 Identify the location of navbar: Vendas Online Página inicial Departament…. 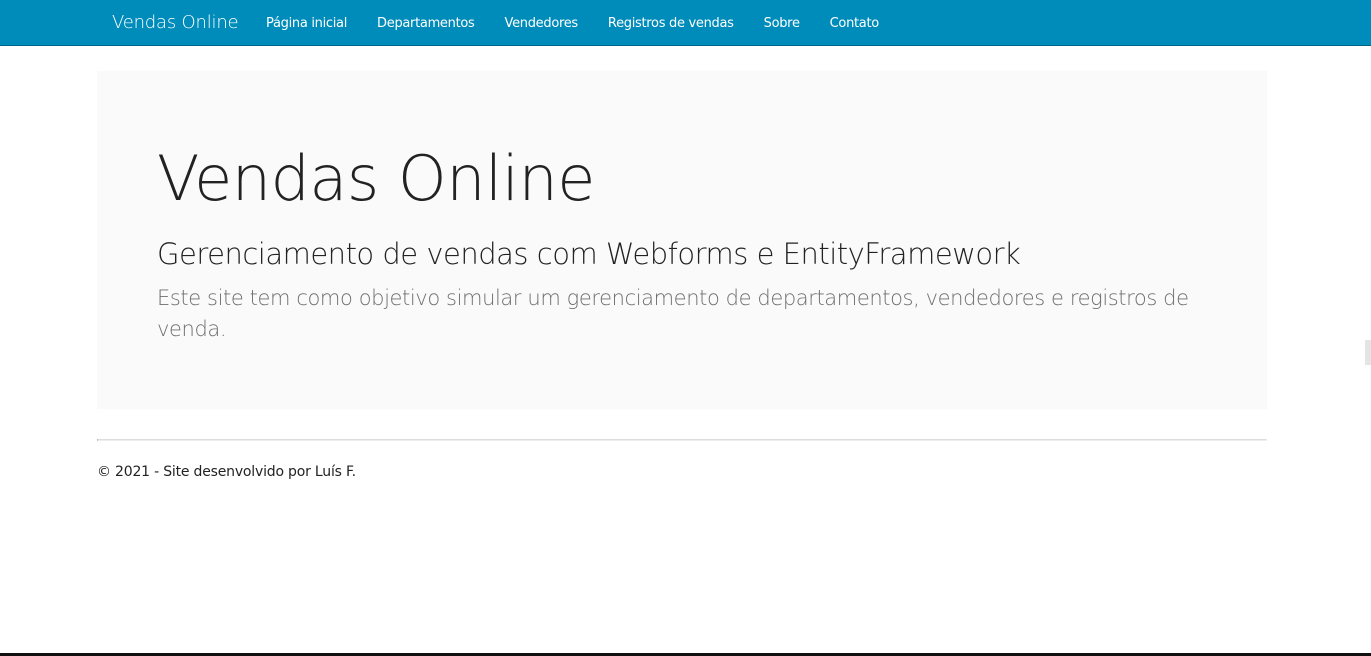
(685, 23).